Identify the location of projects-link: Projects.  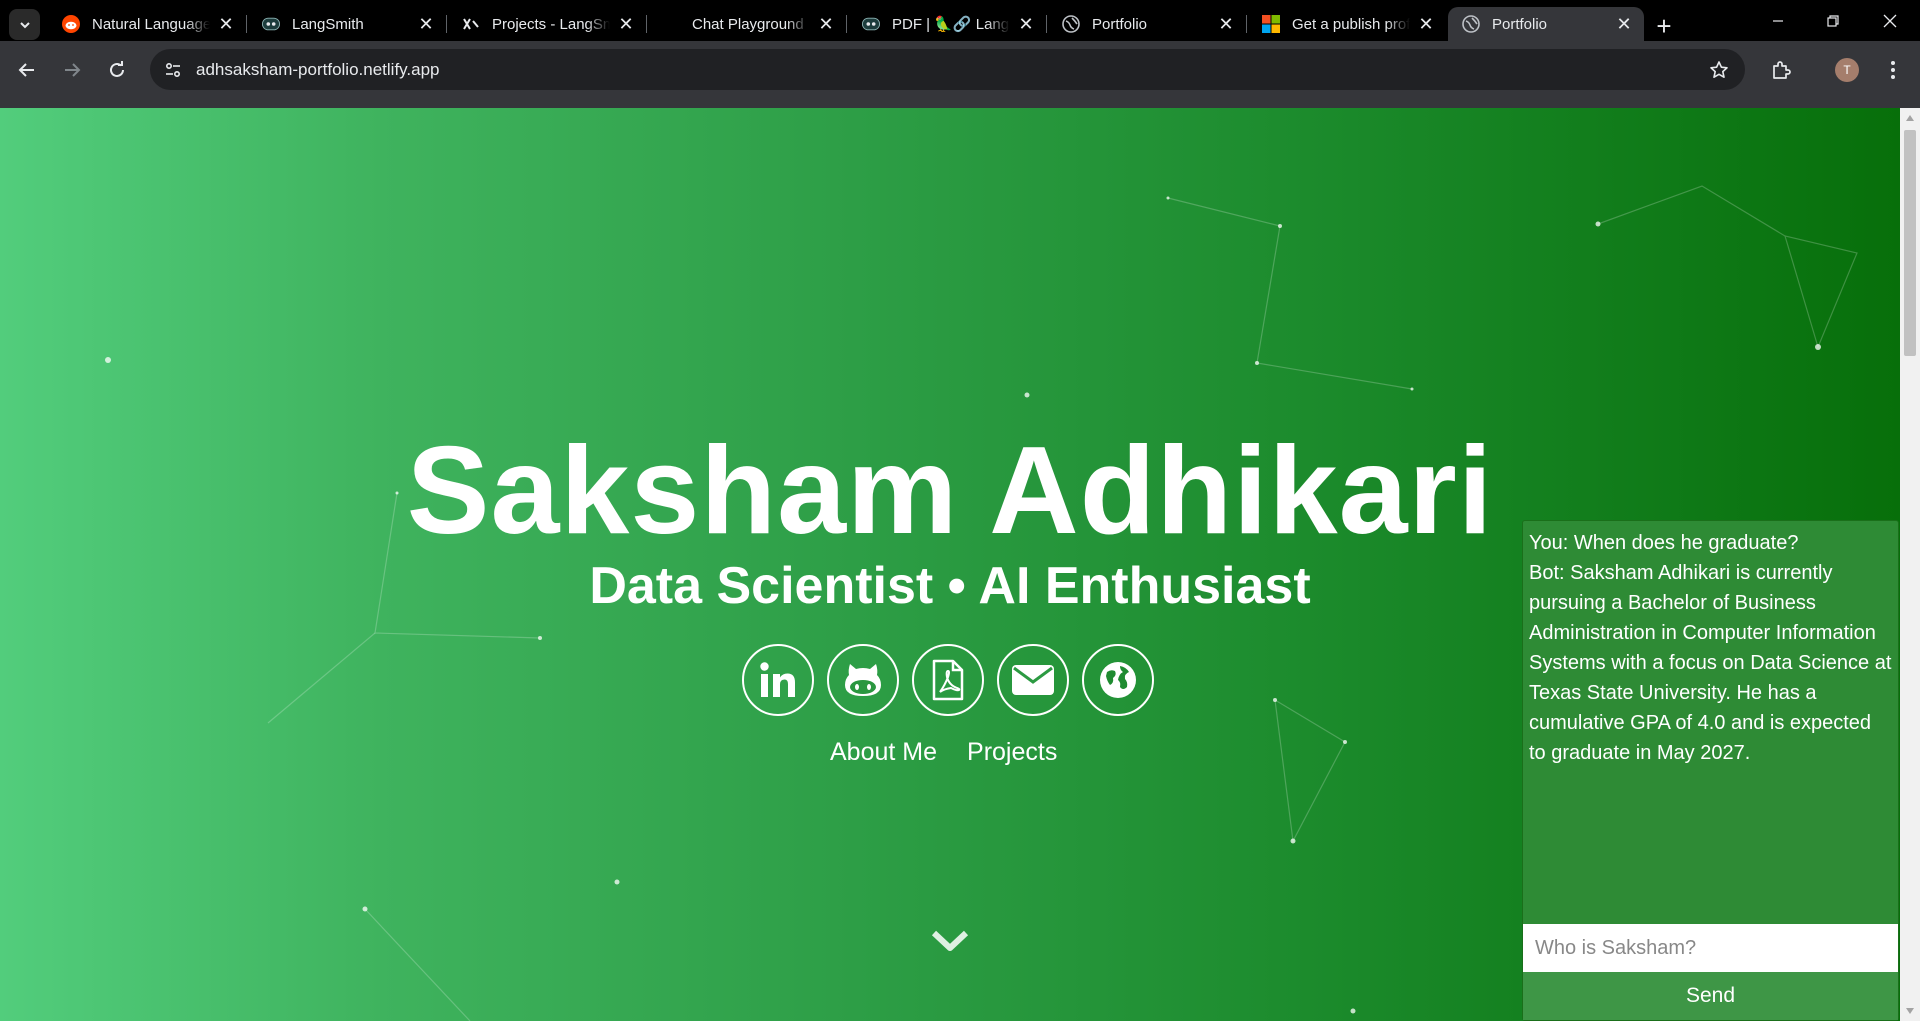
(1012, 752).